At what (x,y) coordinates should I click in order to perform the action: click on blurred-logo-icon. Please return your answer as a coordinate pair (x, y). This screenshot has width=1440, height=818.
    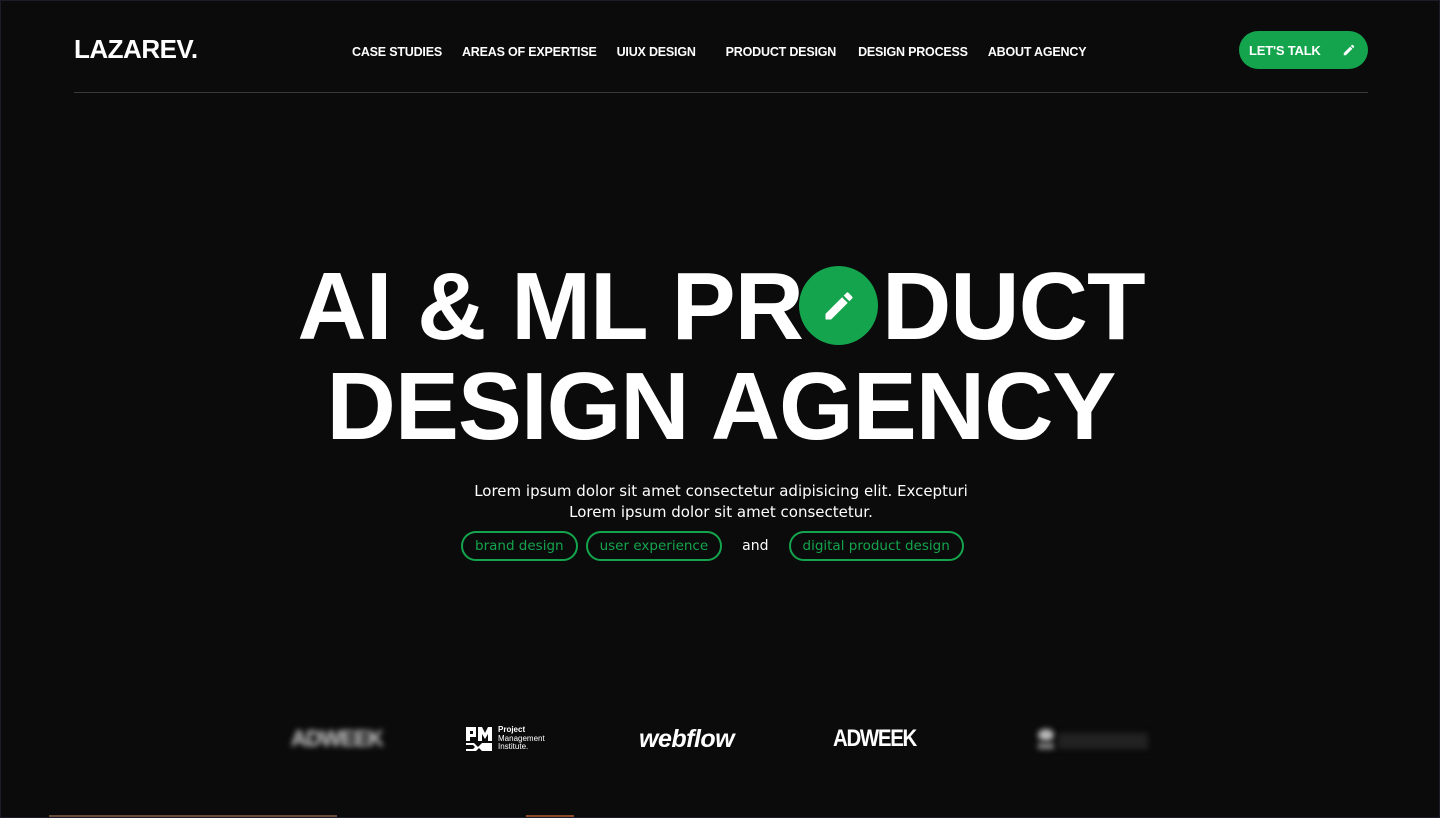
    Looking at the image, I should click on (1093, 739).